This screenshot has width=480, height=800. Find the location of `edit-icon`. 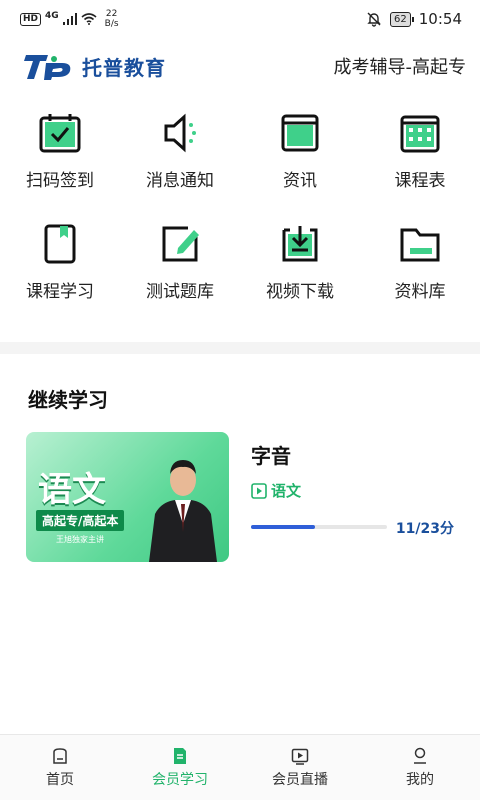

edit-icon is located at coordinates (180, 244).